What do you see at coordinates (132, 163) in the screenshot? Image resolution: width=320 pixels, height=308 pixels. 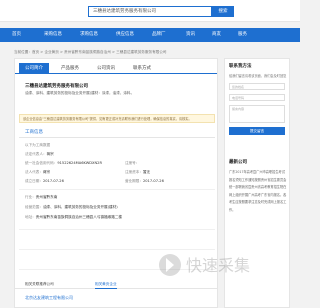 I see `info-row: 注册号：` at bounding box center [132, 163].